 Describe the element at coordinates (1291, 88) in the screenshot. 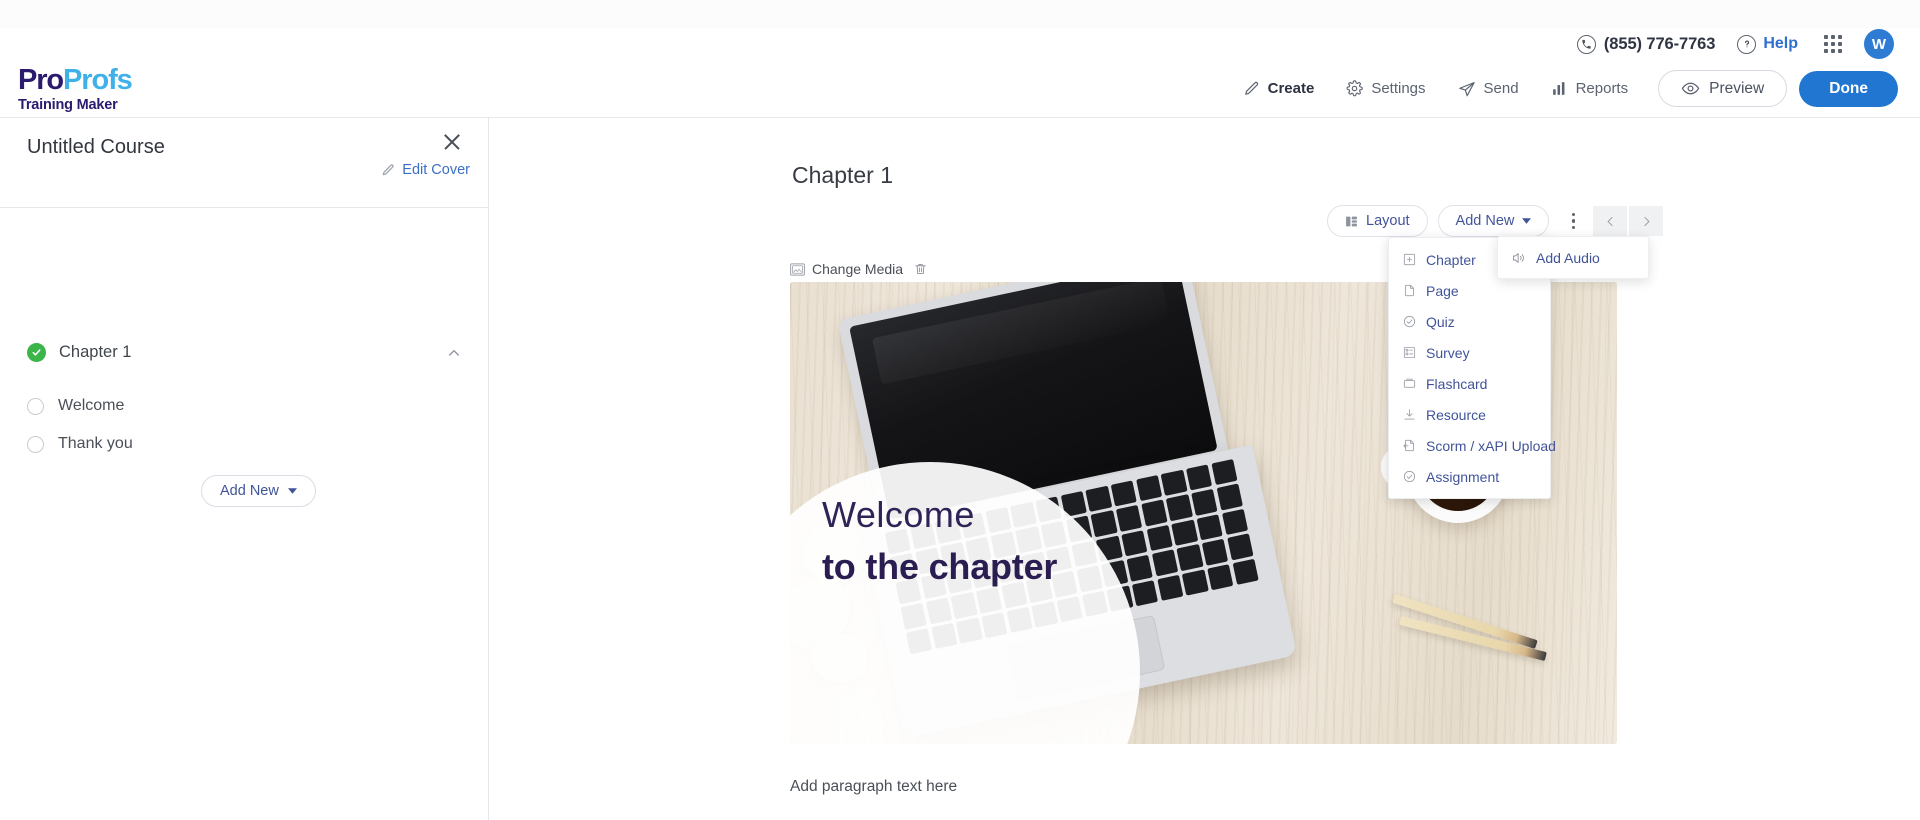

I see `nav-label-create: Create` at that location.